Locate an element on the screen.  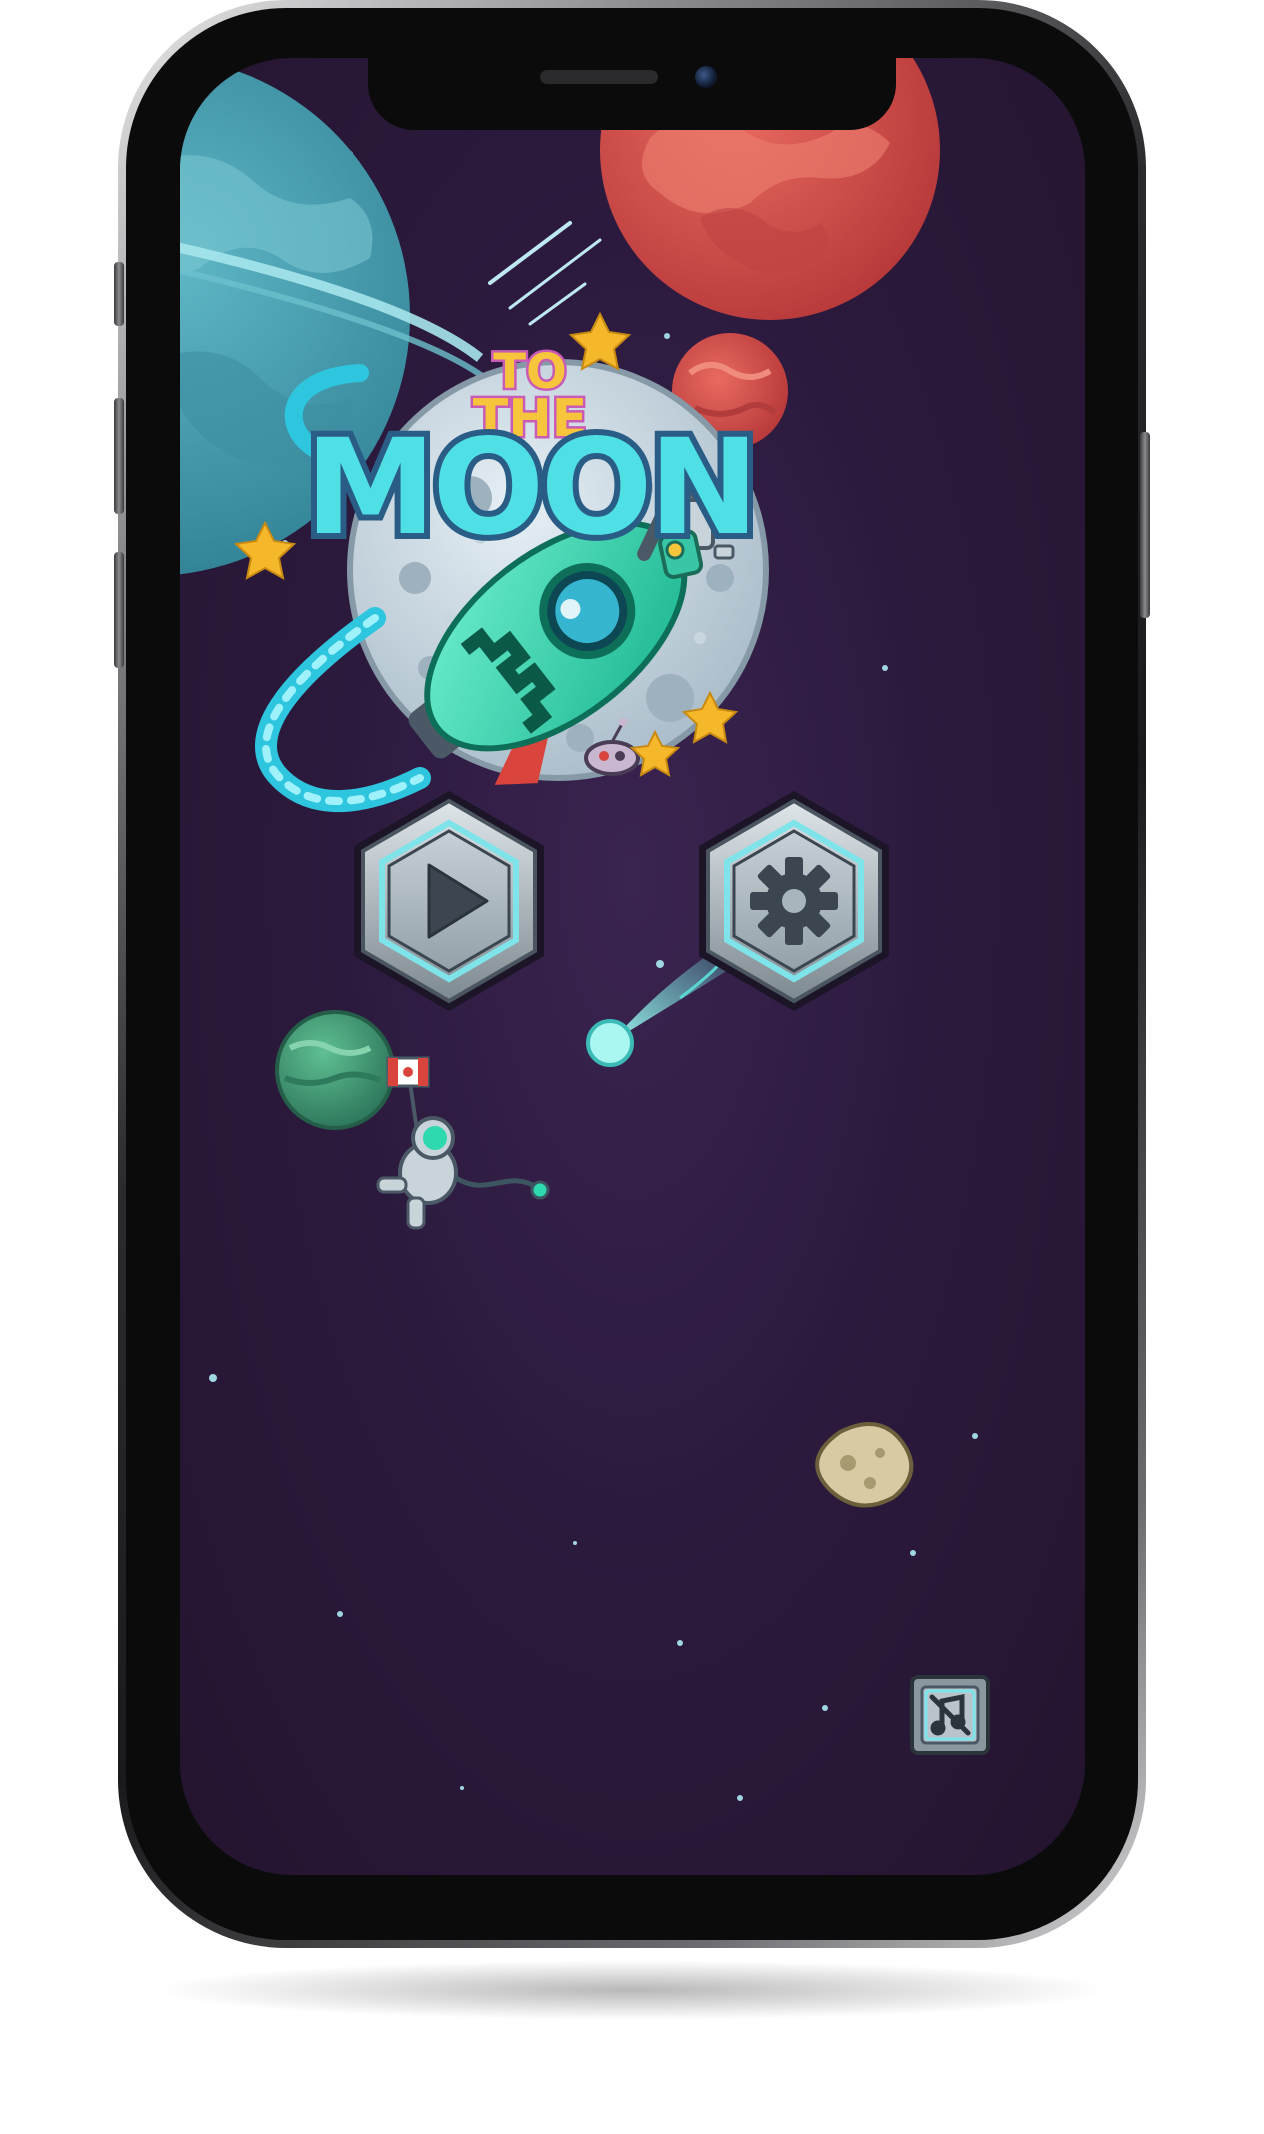
front-camera is located at coordinates (706, 77).